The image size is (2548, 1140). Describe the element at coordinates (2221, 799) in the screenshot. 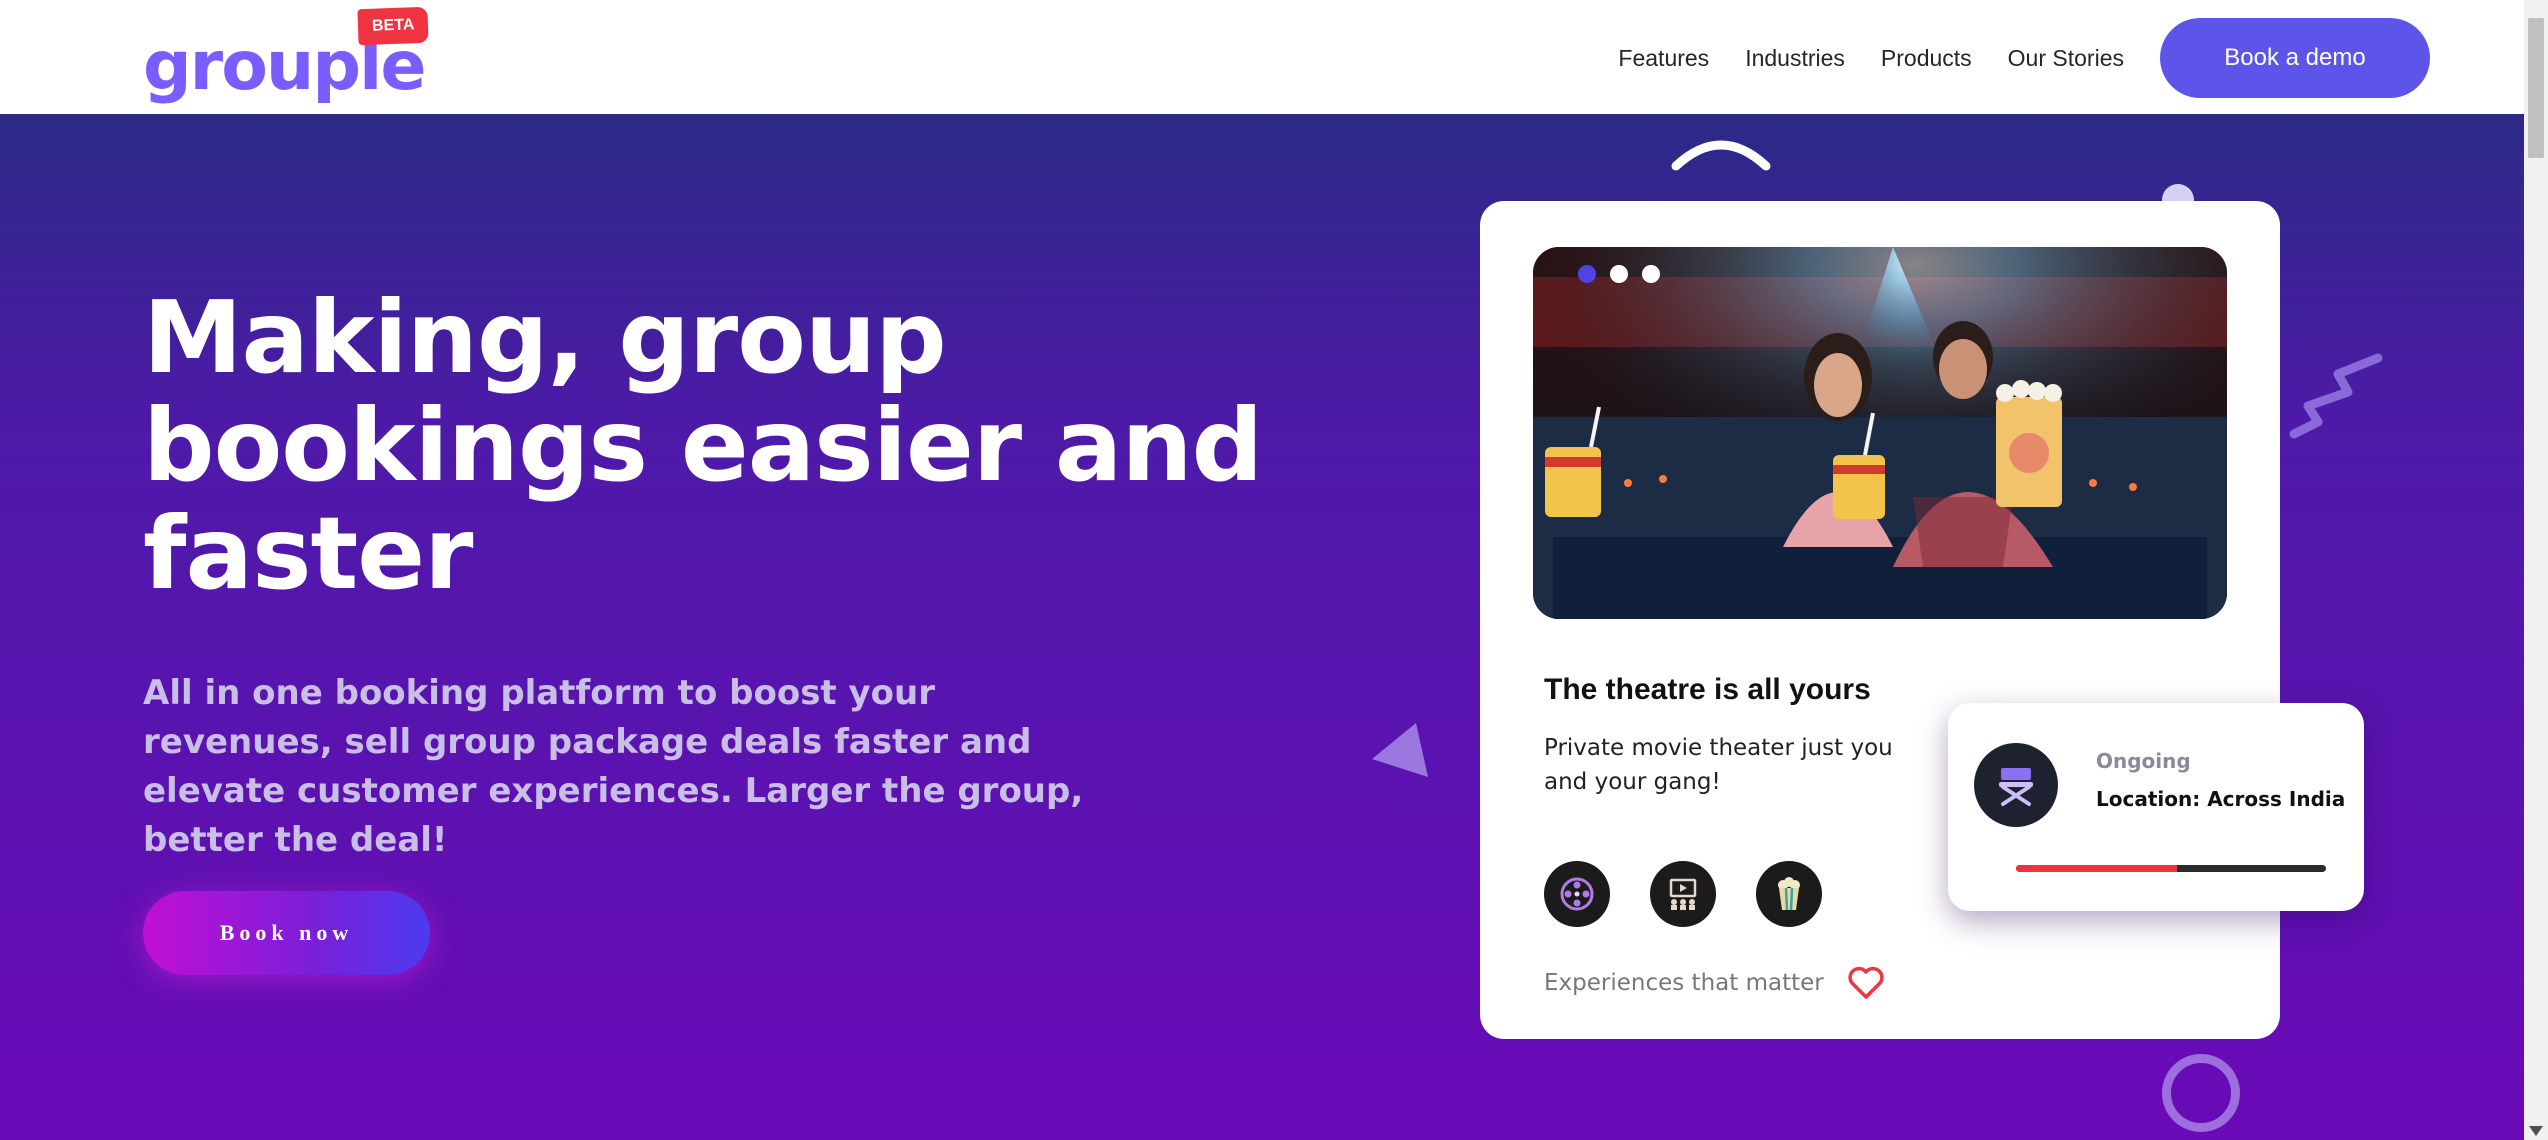

I see `status-location: Location: Across India` at that location.